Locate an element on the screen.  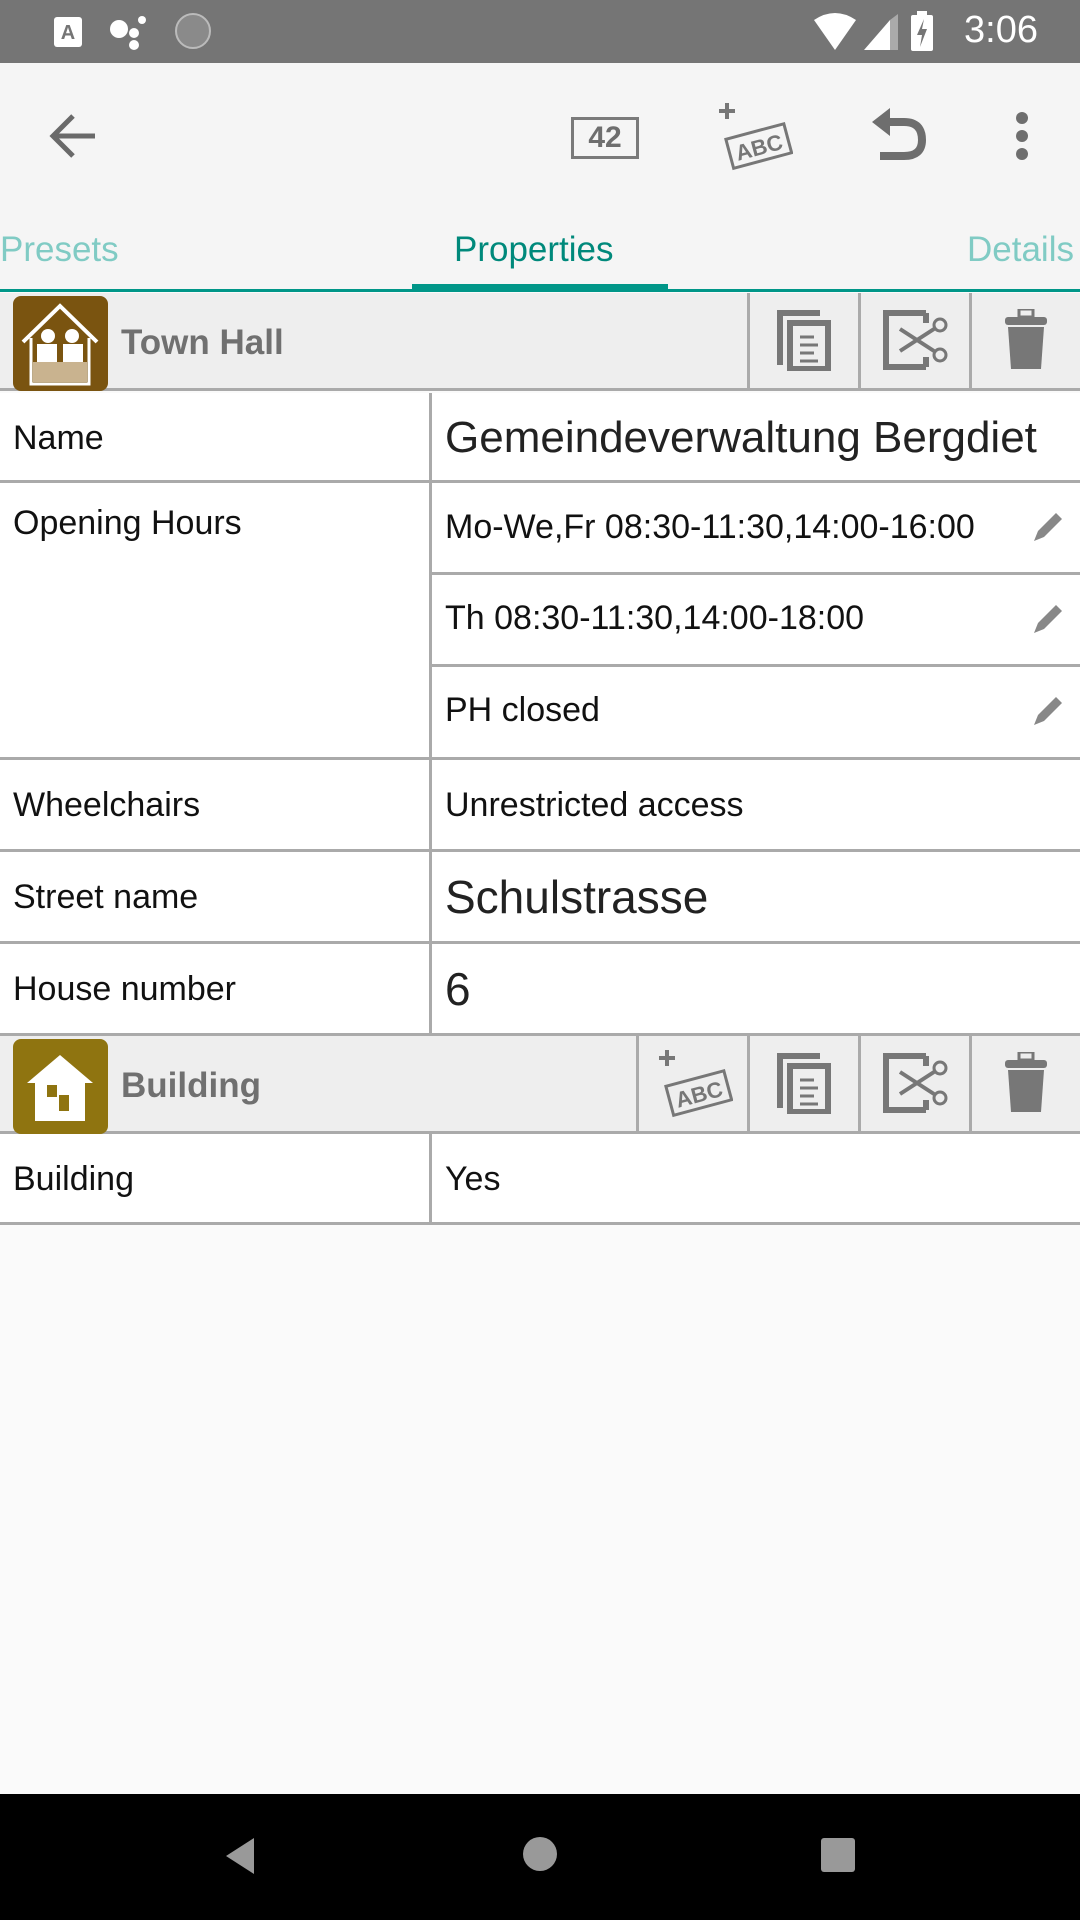
tag-count-button: 42 is located at coordinates (605, 138).